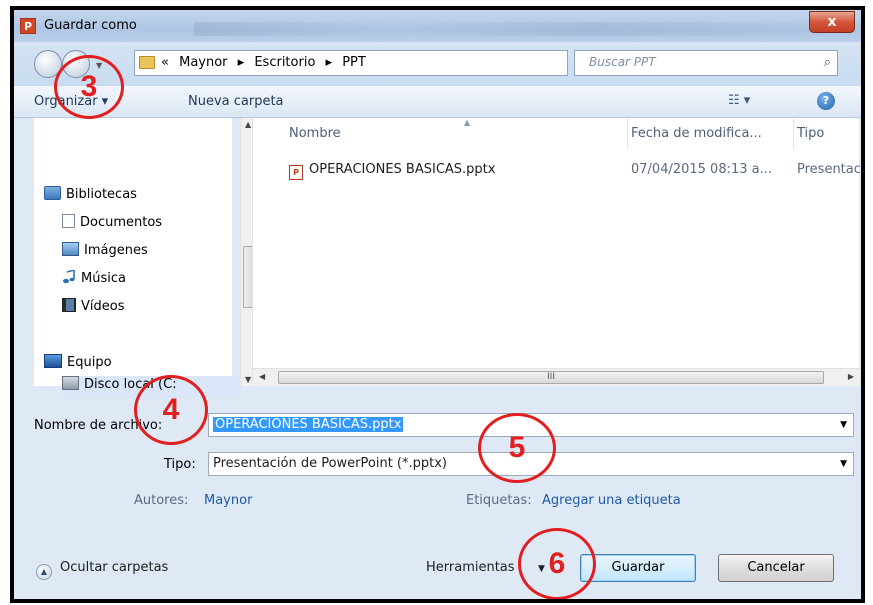 The width and height of the screenshot is (873, 605). I want to click on folder-icon, so click(147, 62).